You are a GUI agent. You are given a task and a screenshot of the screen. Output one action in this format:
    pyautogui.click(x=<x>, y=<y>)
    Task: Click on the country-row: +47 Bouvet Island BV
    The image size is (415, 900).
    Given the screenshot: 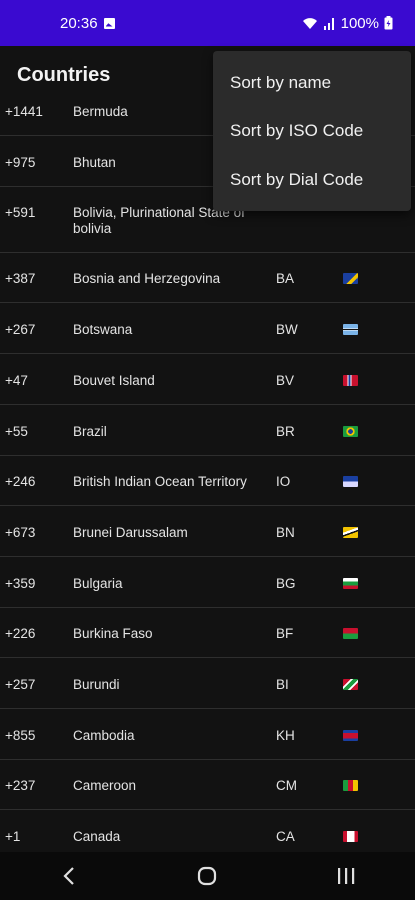 What is the action you would take?
    pyautogui.click(x=207, y=380)
    